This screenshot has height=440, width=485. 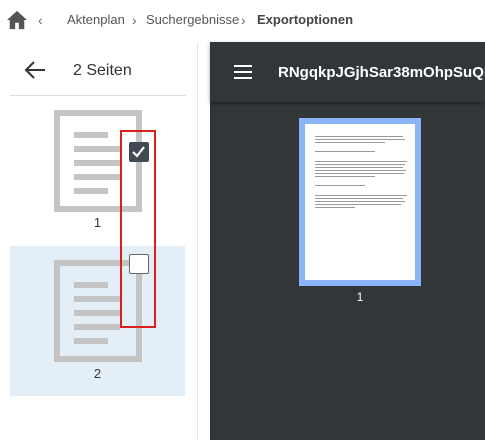 I want to click on page-thumbnail-2: 2, so click(x=97, y=321).